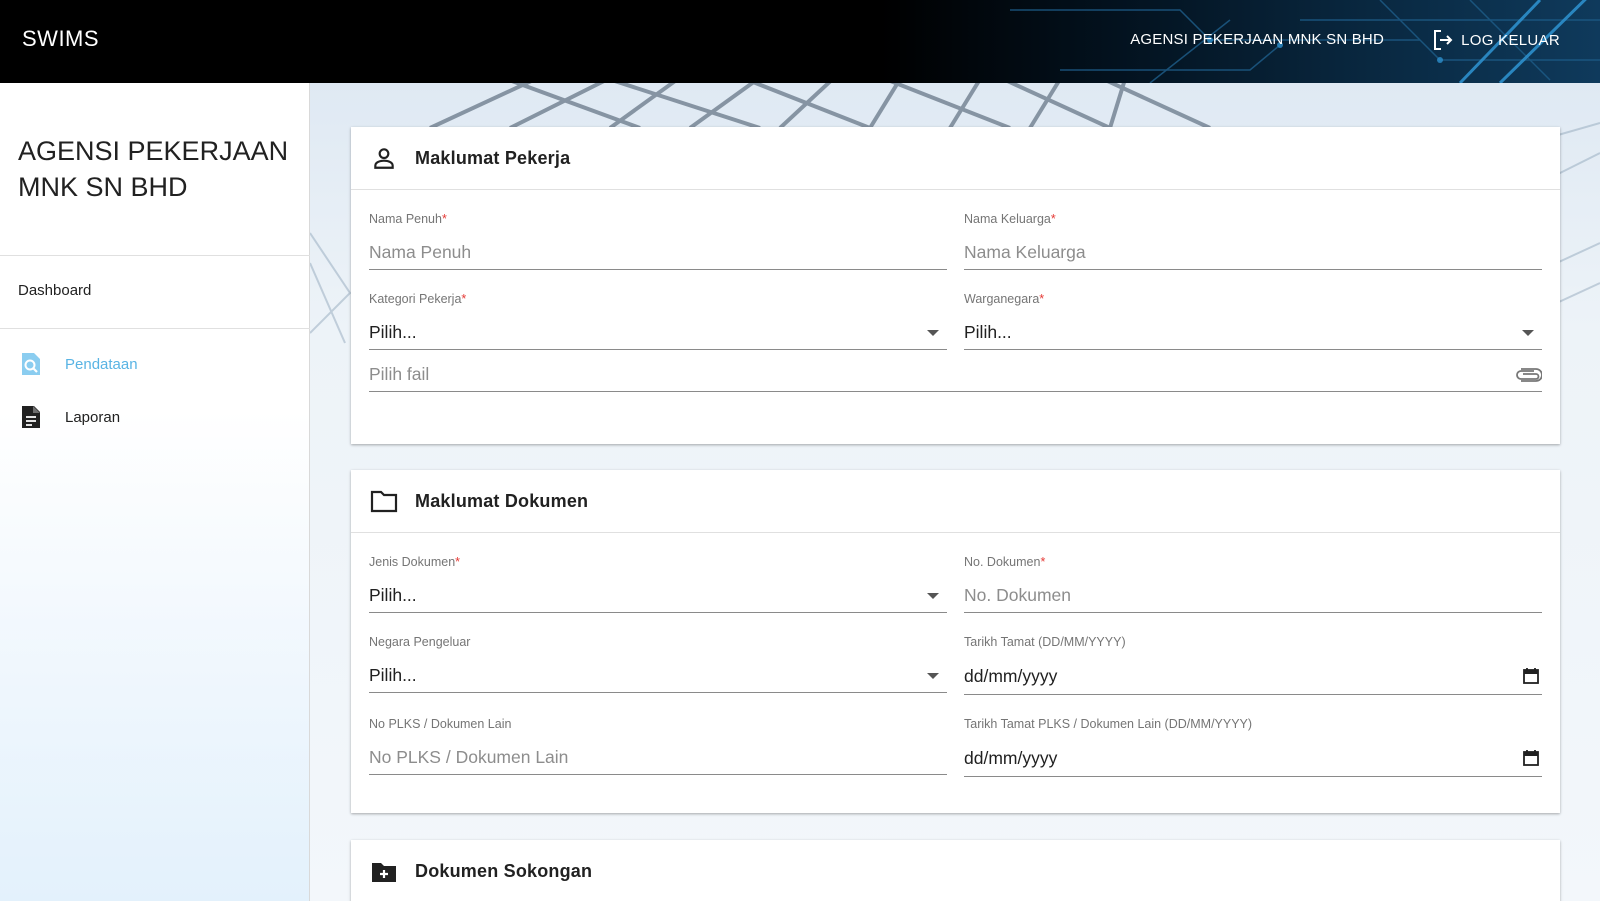 The image size is (1600, 901). What do you see at coordinates (420, 252) in the screenshot?
I see `input-placeholder: Nama Penuh` at bounding box center [420, 252].